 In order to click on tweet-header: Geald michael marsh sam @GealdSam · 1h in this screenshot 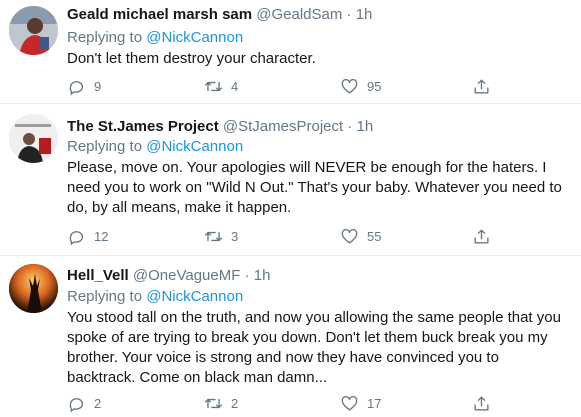, I will do `click(220, 14)`.